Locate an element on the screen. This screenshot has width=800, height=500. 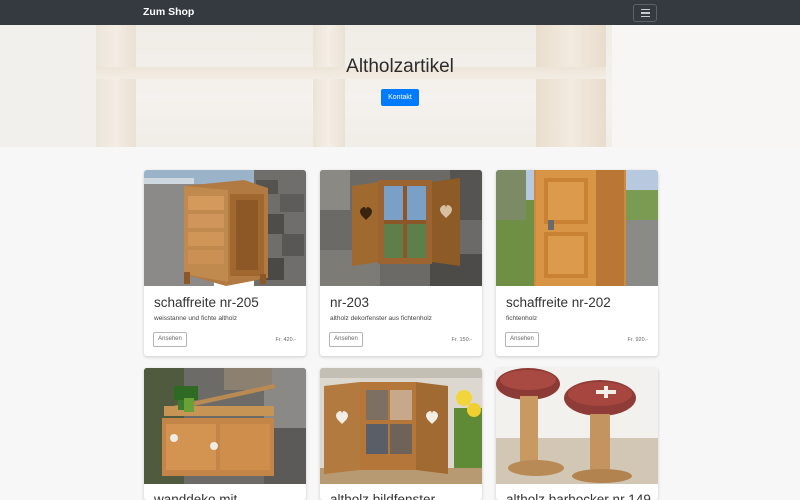
product-title: schaffreite nr-202 is located at coordinates (558, 302).